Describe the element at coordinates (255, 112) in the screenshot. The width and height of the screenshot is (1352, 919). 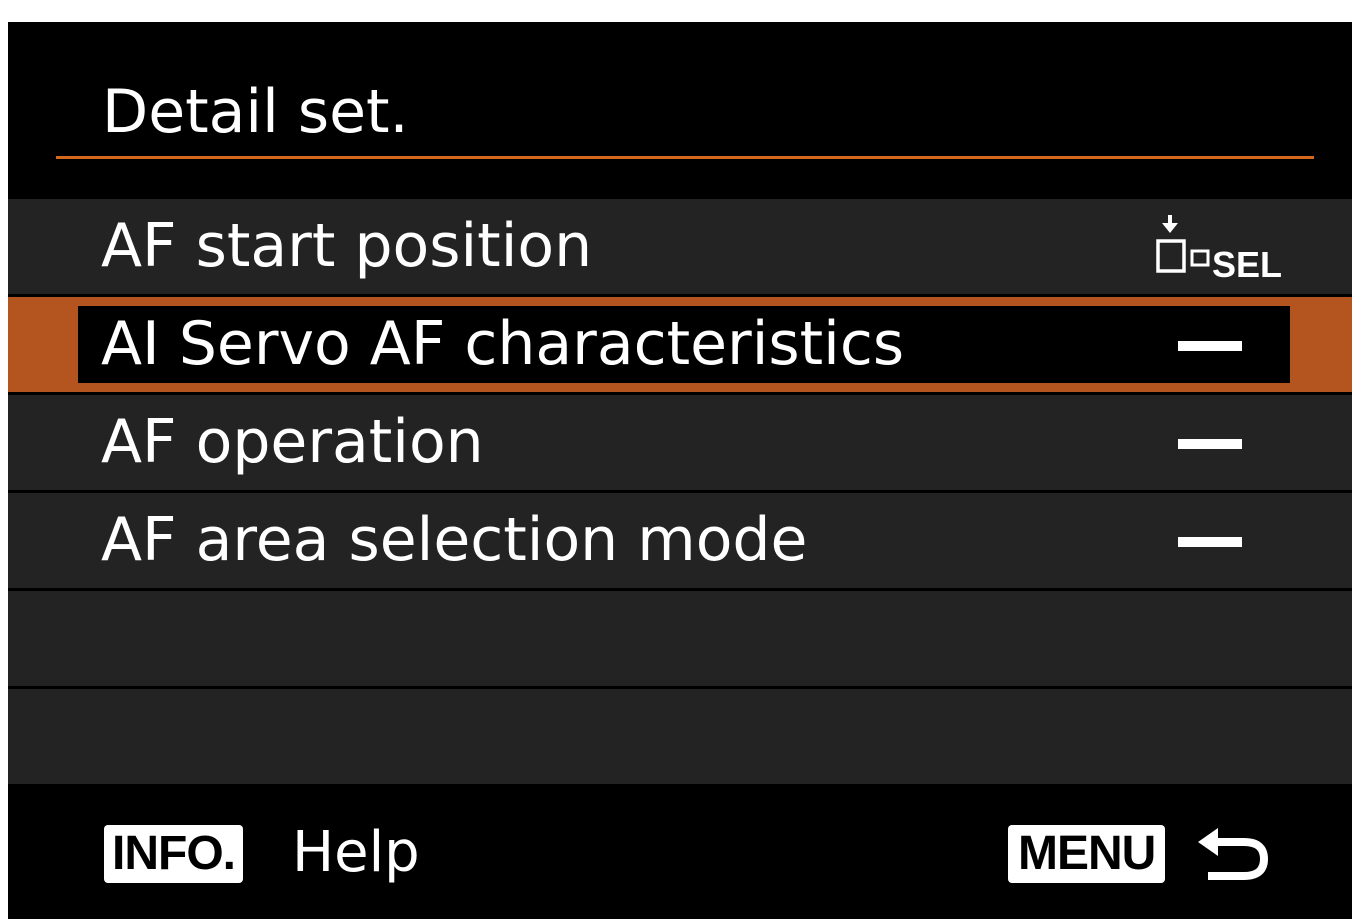
I see `page-title: Detail set.` at that location.